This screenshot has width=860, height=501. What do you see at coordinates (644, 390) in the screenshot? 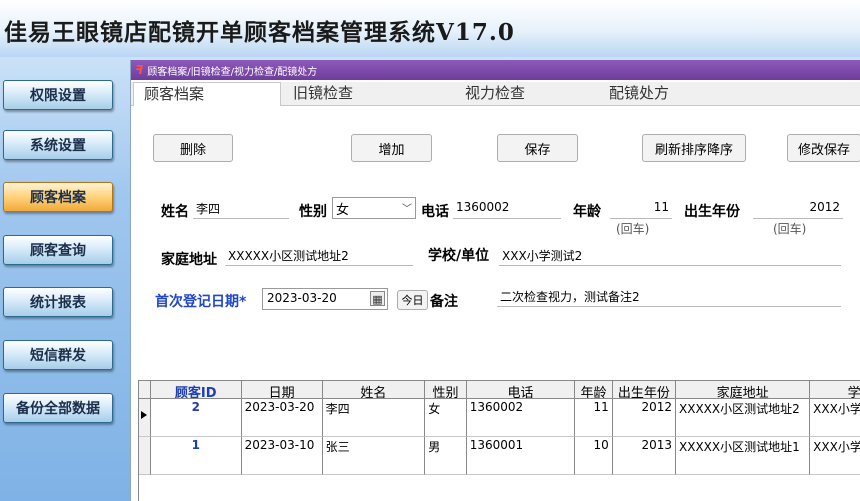
I see `col-header-birth-year: 出生年份` at bounding box center [644, 390].